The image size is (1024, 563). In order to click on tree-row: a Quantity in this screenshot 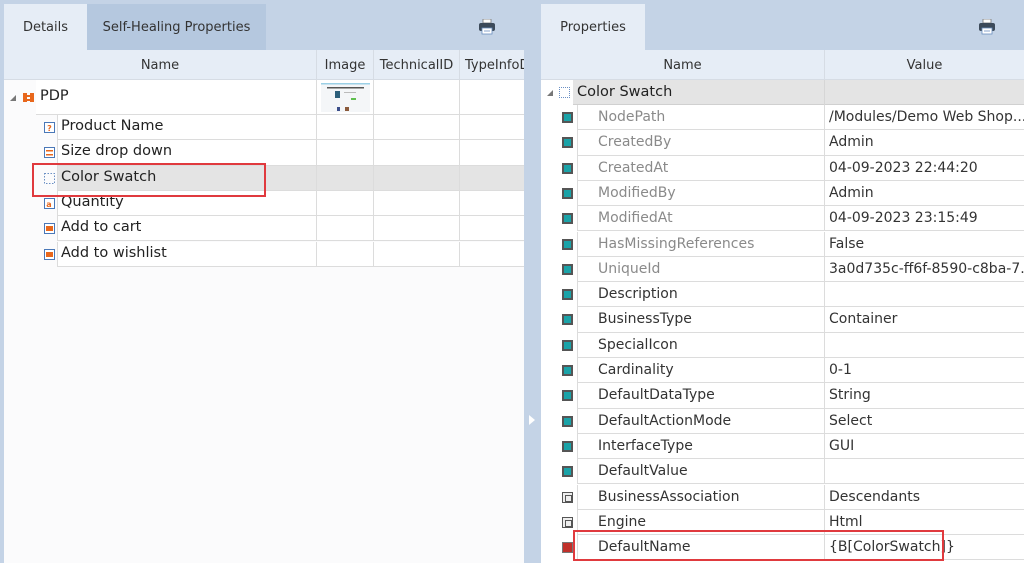, I will do `click(264, 203)`.